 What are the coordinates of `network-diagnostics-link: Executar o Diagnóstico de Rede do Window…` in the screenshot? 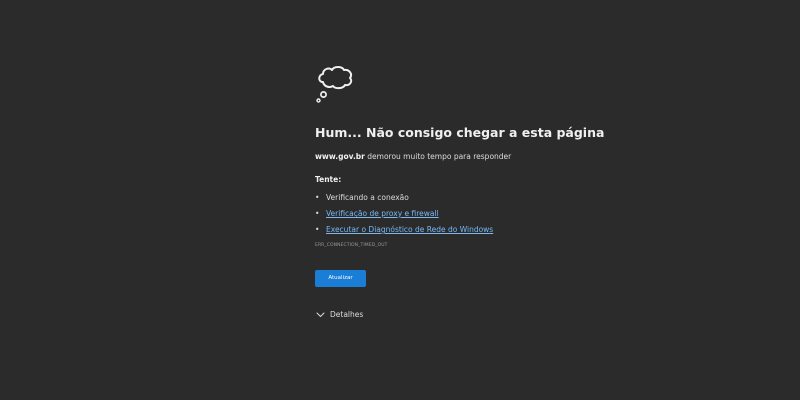 It's located at (409, 229).